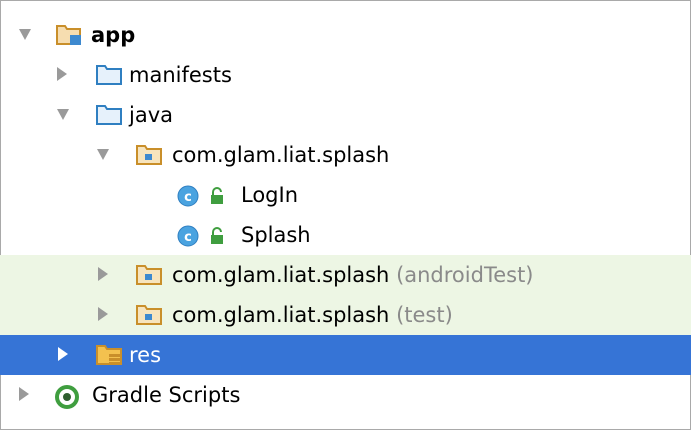 This screenshot has height=430, width=691. Describe the element at coordinates (465, 275) in the screenshot. I see `source-set-suffix: (androidTest)` at that location.